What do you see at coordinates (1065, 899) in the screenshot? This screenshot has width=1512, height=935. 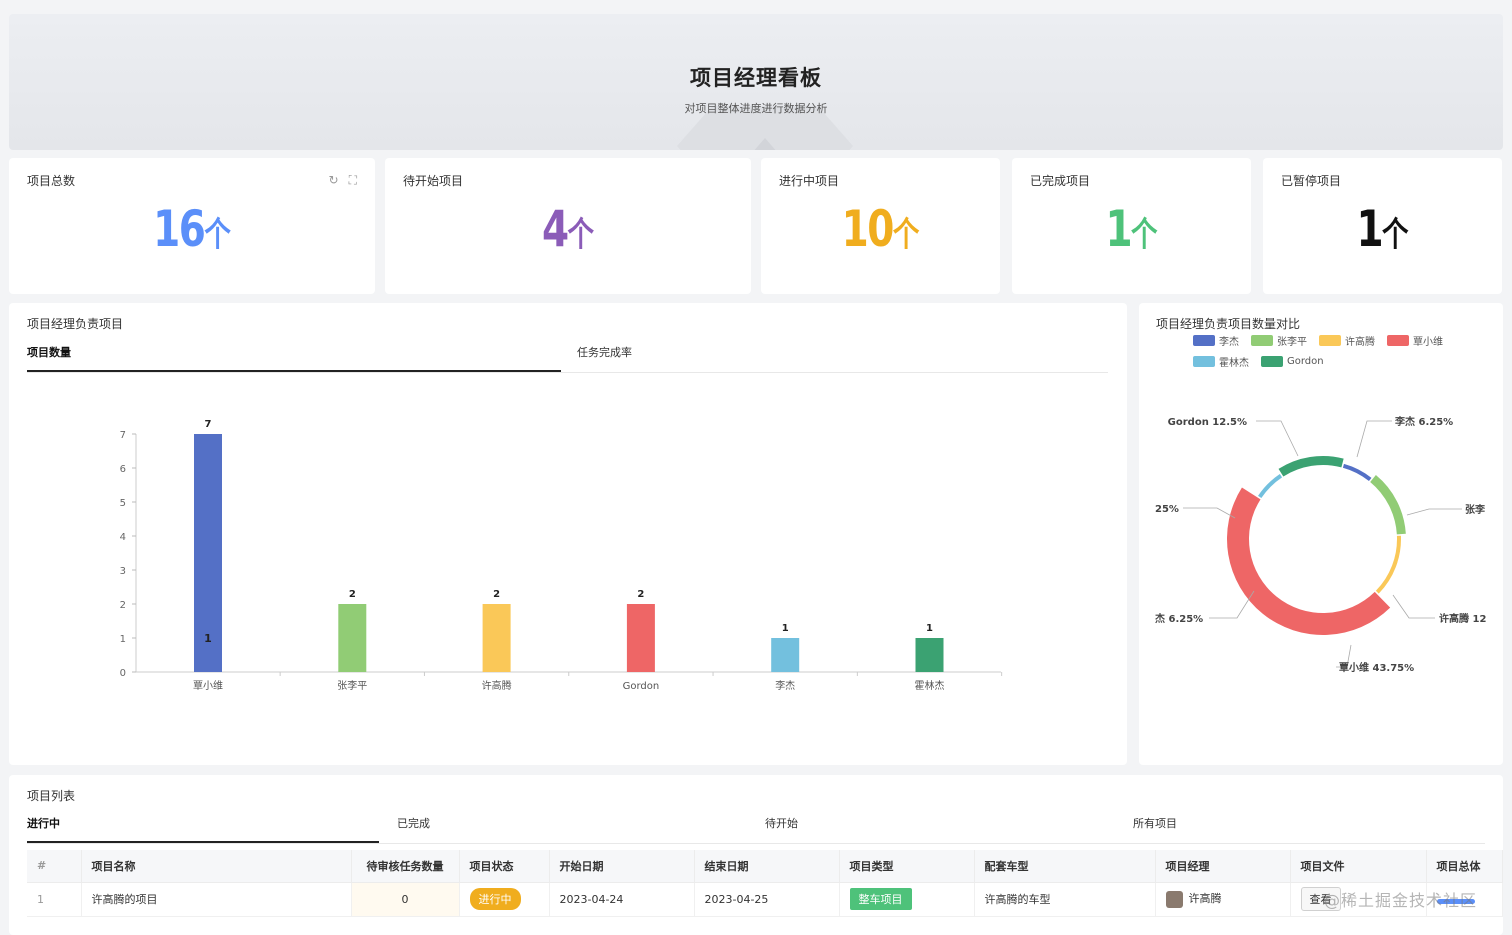 I see `cell-model: 许高腾的车型` at bounding box center [1065, 899].